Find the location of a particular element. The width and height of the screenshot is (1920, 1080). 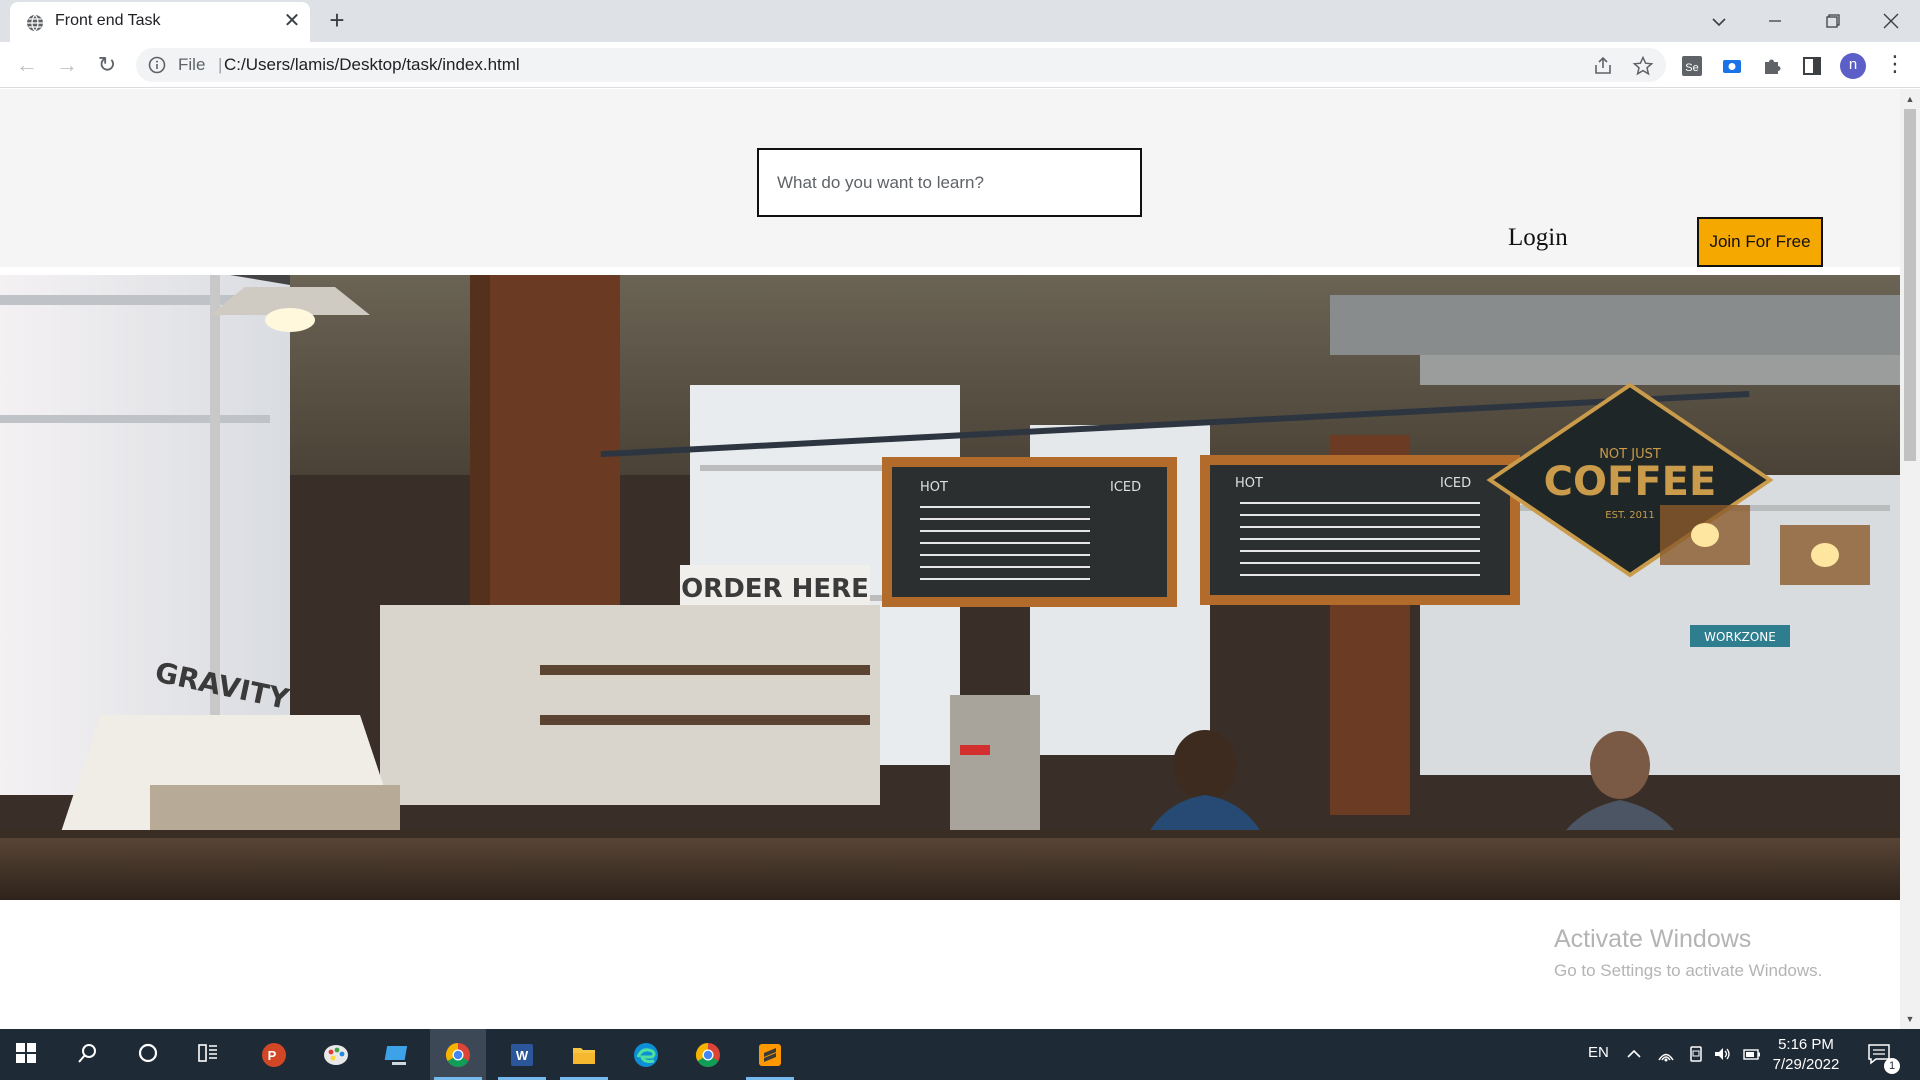

join-for-free-button: Join For Free is located at coordinates (1760, 242).